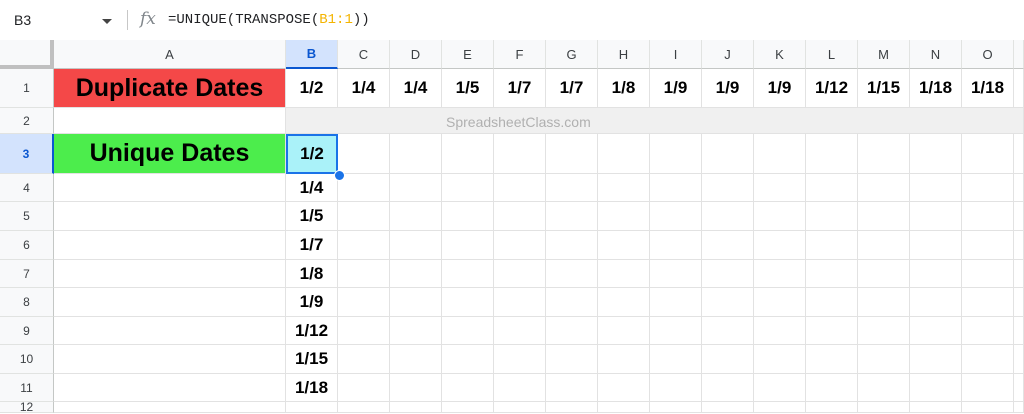 This screenshot has height=414, width=1024. Describe the element at coordinates (269, 20) in the screenshot. I see `formula-input: =UNIQUE(TRANSPOSE(B1:1))` at that location.